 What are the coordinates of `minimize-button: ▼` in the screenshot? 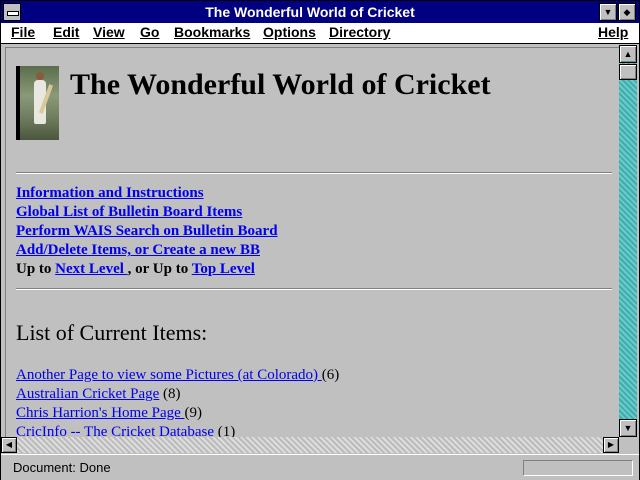 It's located at (608, 12).